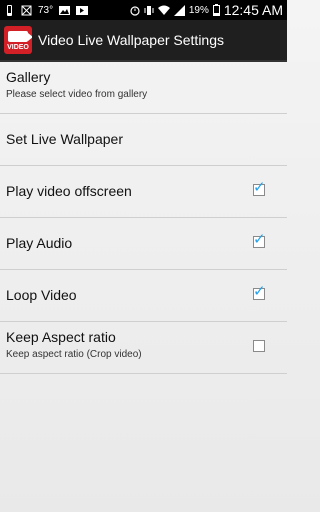  I want to click on action-bar: VIDEO Video Live Wallpaper Settings, so click(143, 41).